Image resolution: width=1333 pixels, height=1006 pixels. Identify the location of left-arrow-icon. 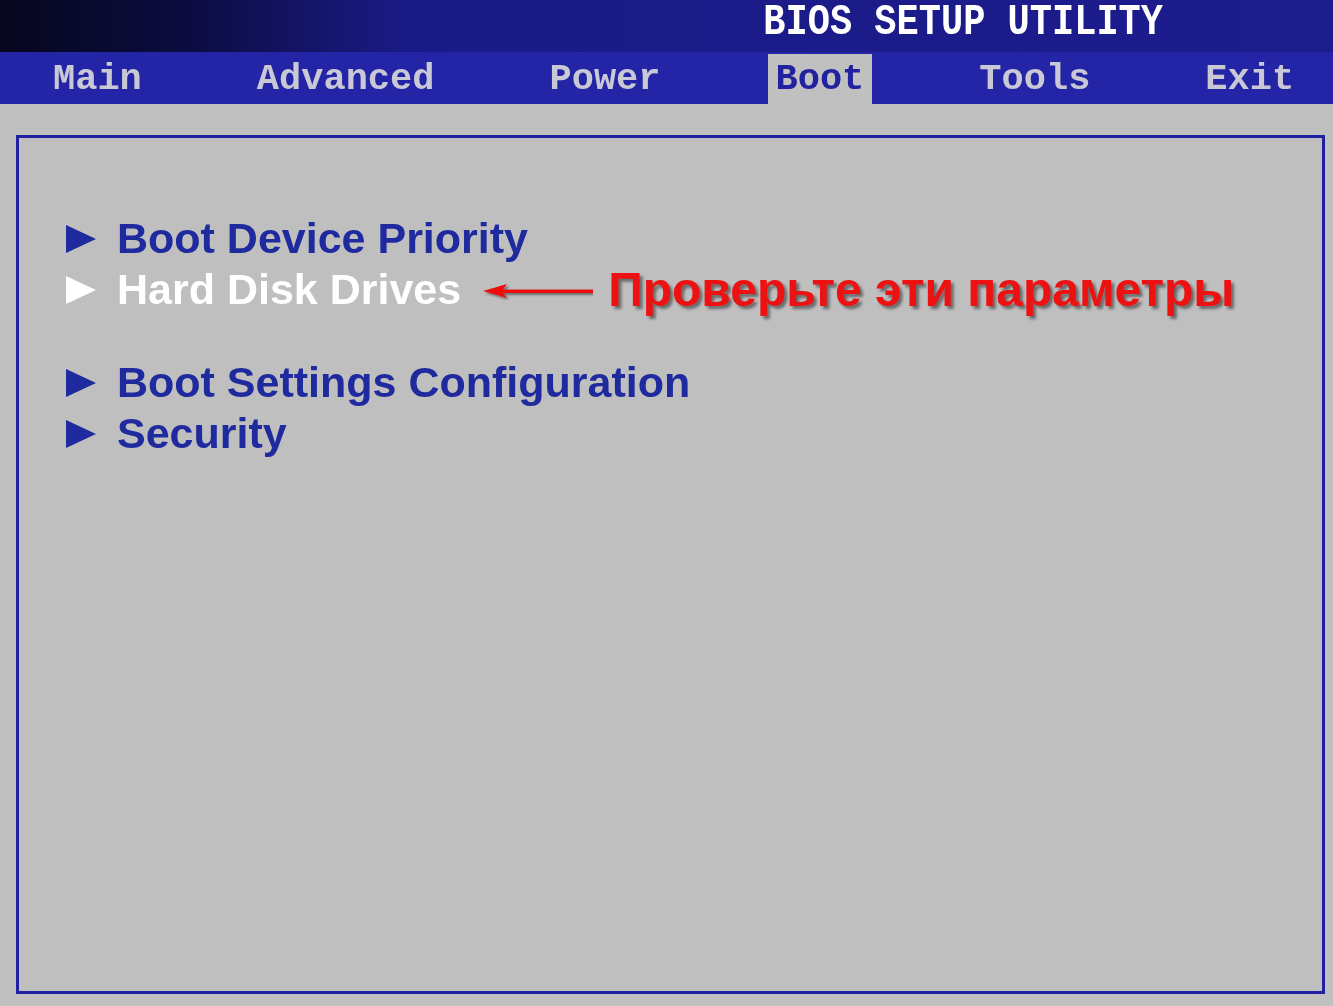
(538, 290).